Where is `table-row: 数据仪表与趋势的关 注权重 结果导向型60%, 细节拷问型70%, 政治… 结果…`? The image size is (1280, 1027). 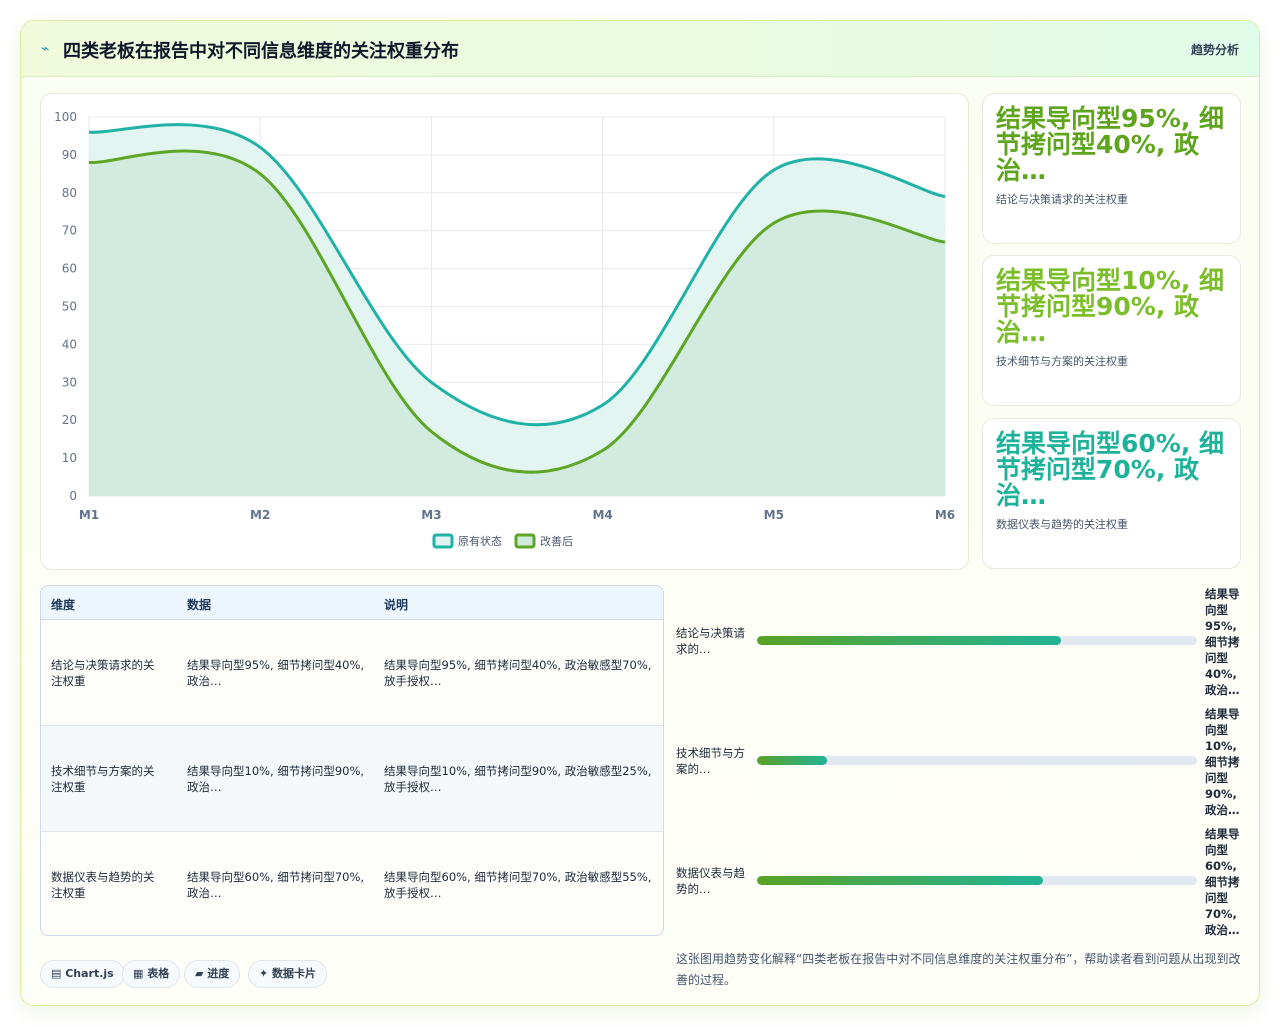 table-row: 数据仪表与趋势的关 注权重 结果导向型60%, 细节拷问型70%, 政治… 结果… is located at coordinates (352, 883).